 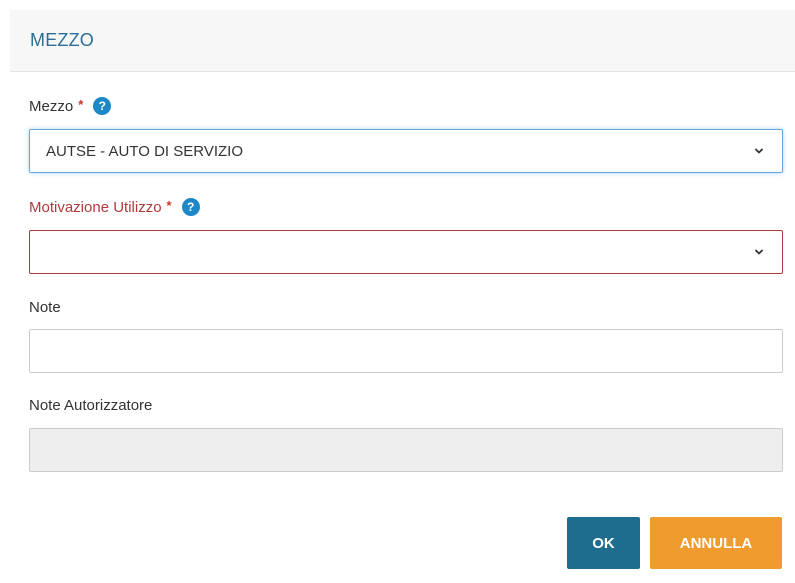 I want to click on note-autorizzatore-input, so click(x=406, y=450).